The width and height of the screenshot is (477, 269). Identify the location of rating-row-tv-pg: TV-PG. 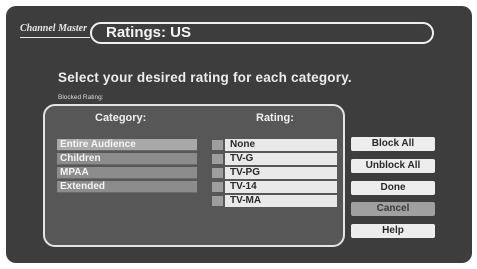
(273, 173).